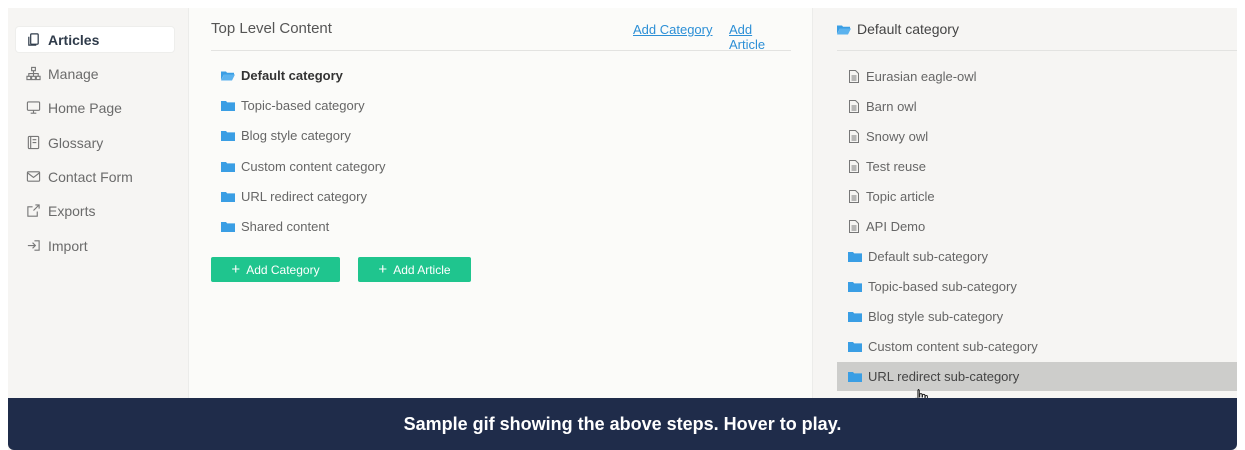 This screenshot has height=450, width=1245. I want to click on category-item-custom-content: Custom content category, so click(303, 166).